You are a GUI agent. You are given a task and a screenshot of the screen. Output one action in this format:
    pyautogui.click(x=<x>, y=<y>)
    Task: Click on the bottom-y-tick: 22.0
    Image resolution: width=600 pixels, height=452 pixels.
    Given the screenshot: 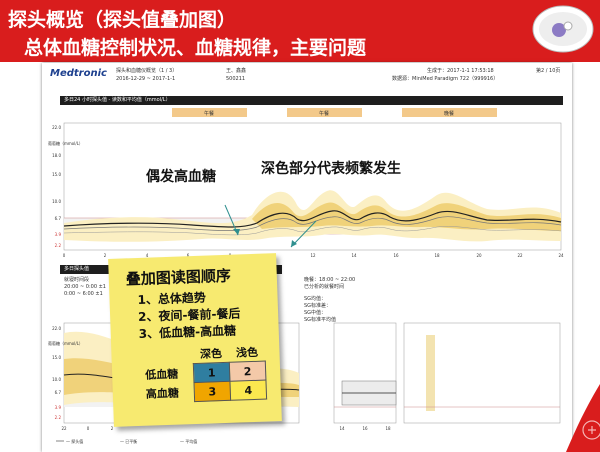 What is the action you would take?
    pyautogui.click(x=56, y=328)
    